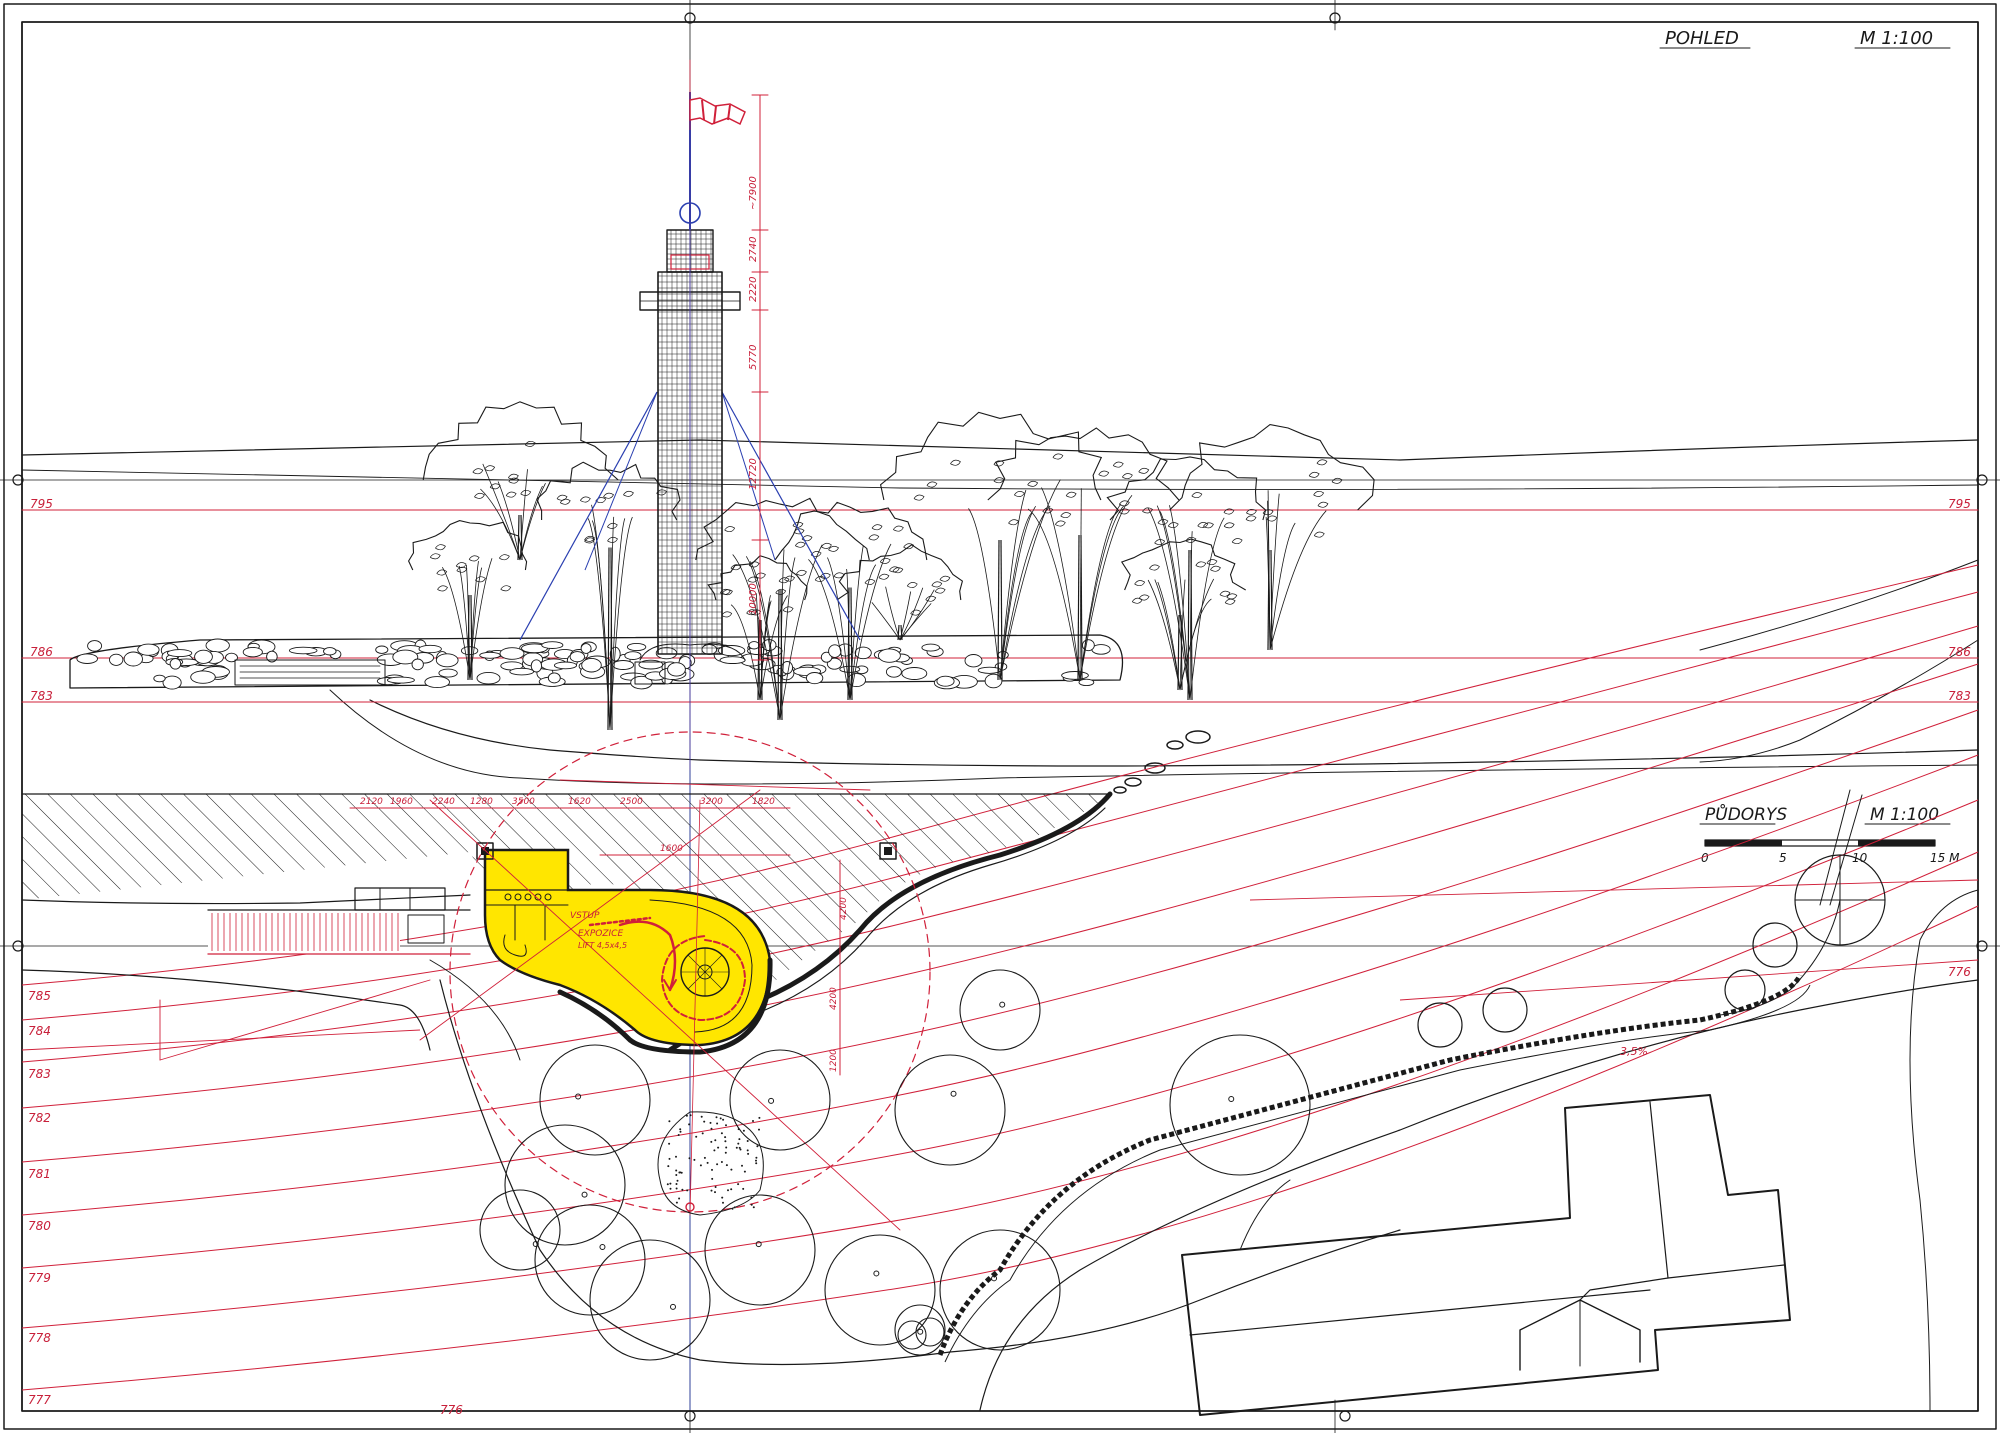 This screenshot has height=1433, width=2000. What do you see at coordinates (39, 1074) in the screenshot?
I see `contour-783: 783` at bounding box center [39, 1074].